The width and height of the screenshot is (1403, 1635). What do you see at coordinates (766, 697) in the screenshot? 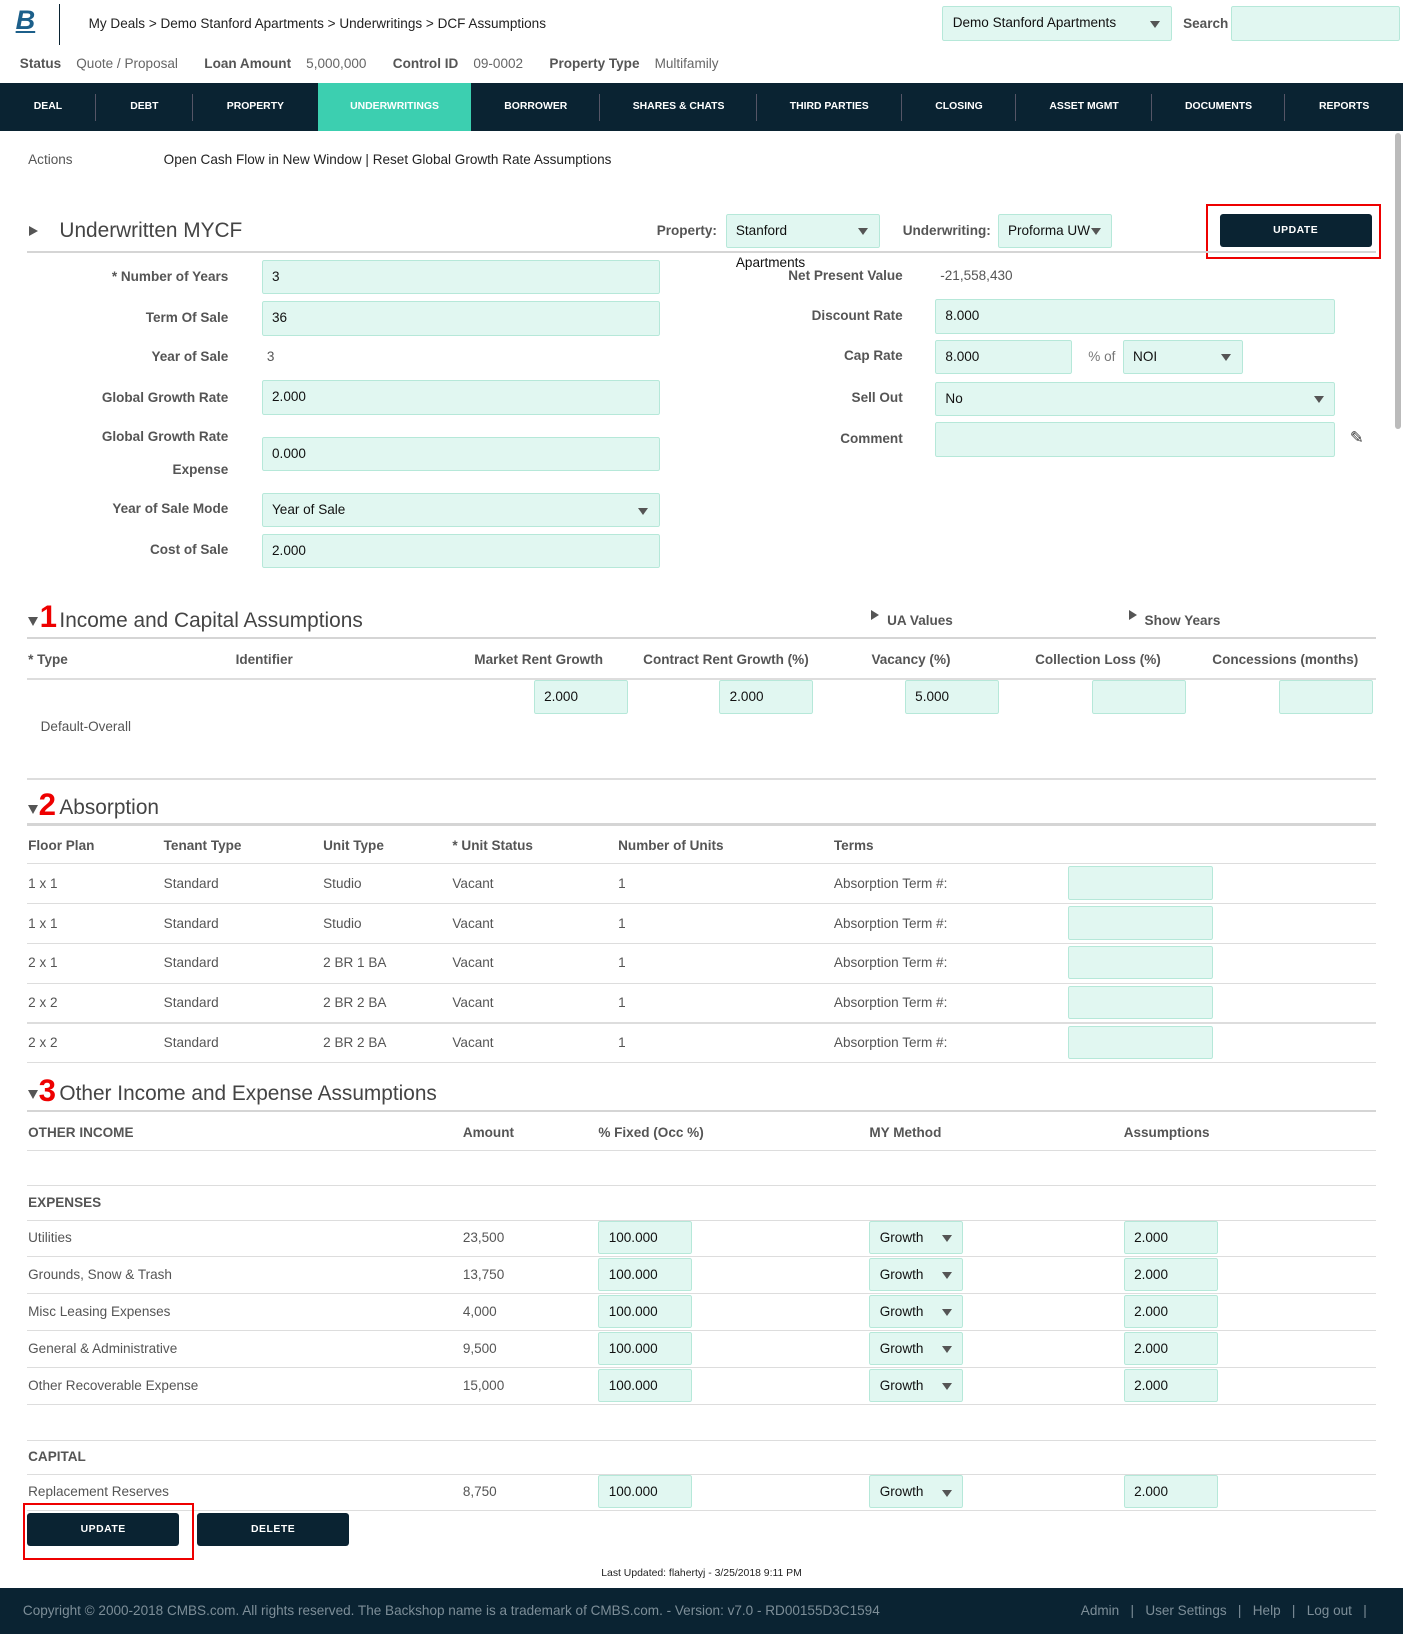
I see `contract-rent-growth-input: 2.000` at bounding box center [766, 697].